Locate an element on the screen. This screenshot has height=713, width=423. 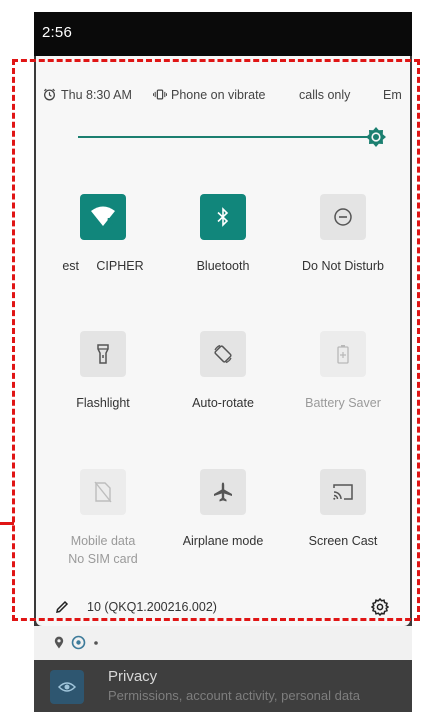
brightness-icon is located at coordinates (376, 137).